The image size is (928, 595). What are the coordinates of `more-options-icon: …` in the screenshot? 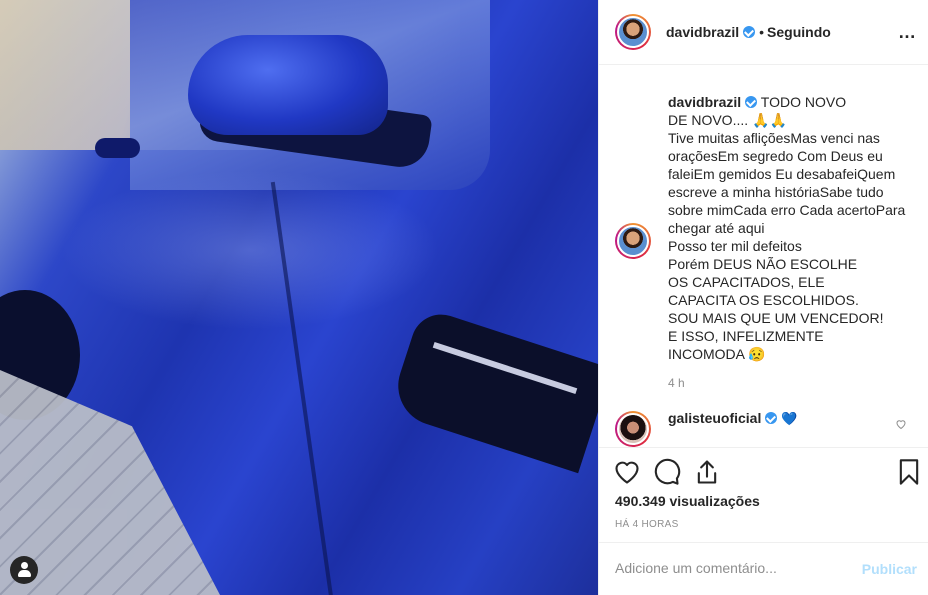 It's located at (907, 32).